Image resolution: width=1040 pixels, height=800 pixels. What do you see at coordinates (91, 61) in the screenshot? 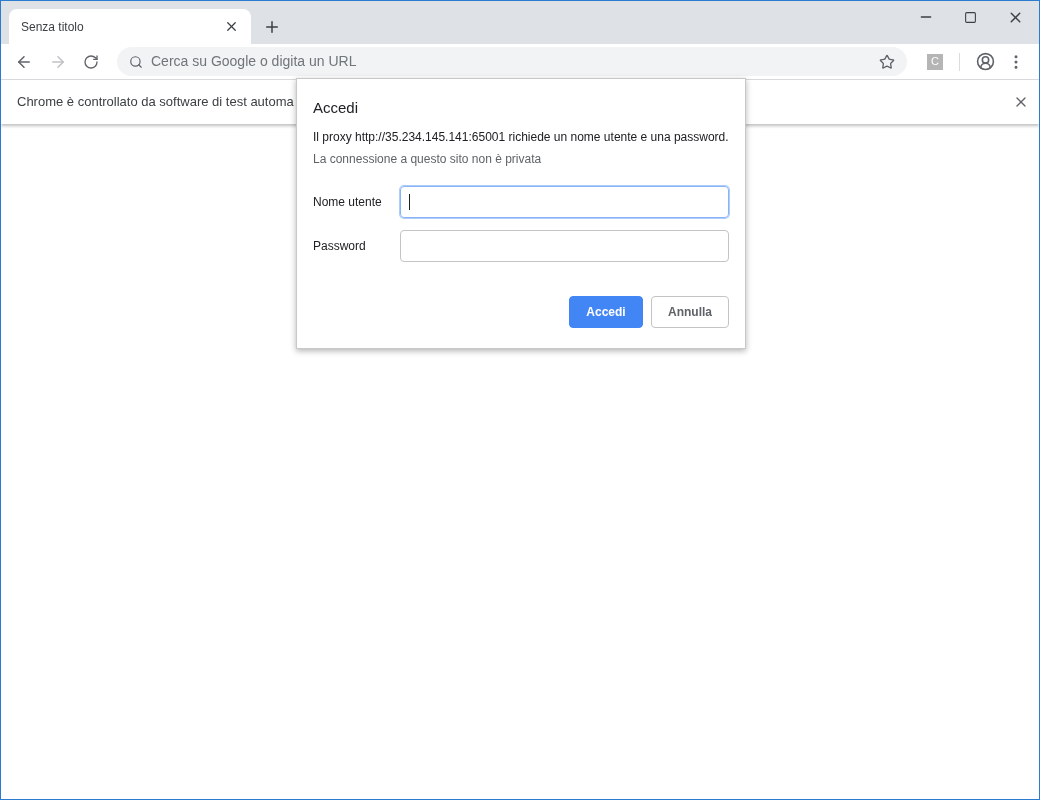
I see `reload-icon` at bounding box center [91, 61].